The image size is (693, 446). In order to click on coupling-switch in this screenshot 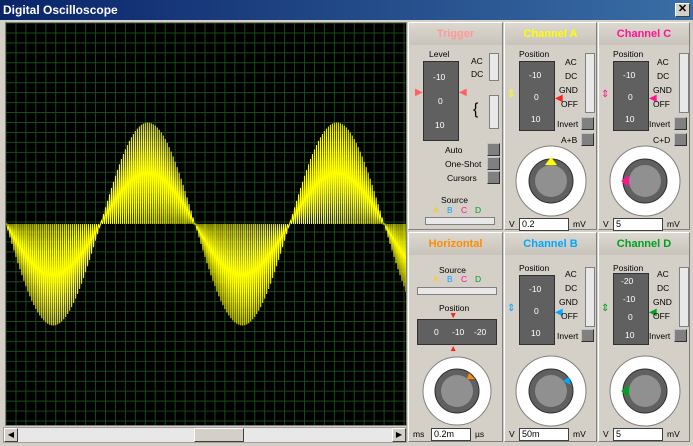, I will do `click(494, 67)`.